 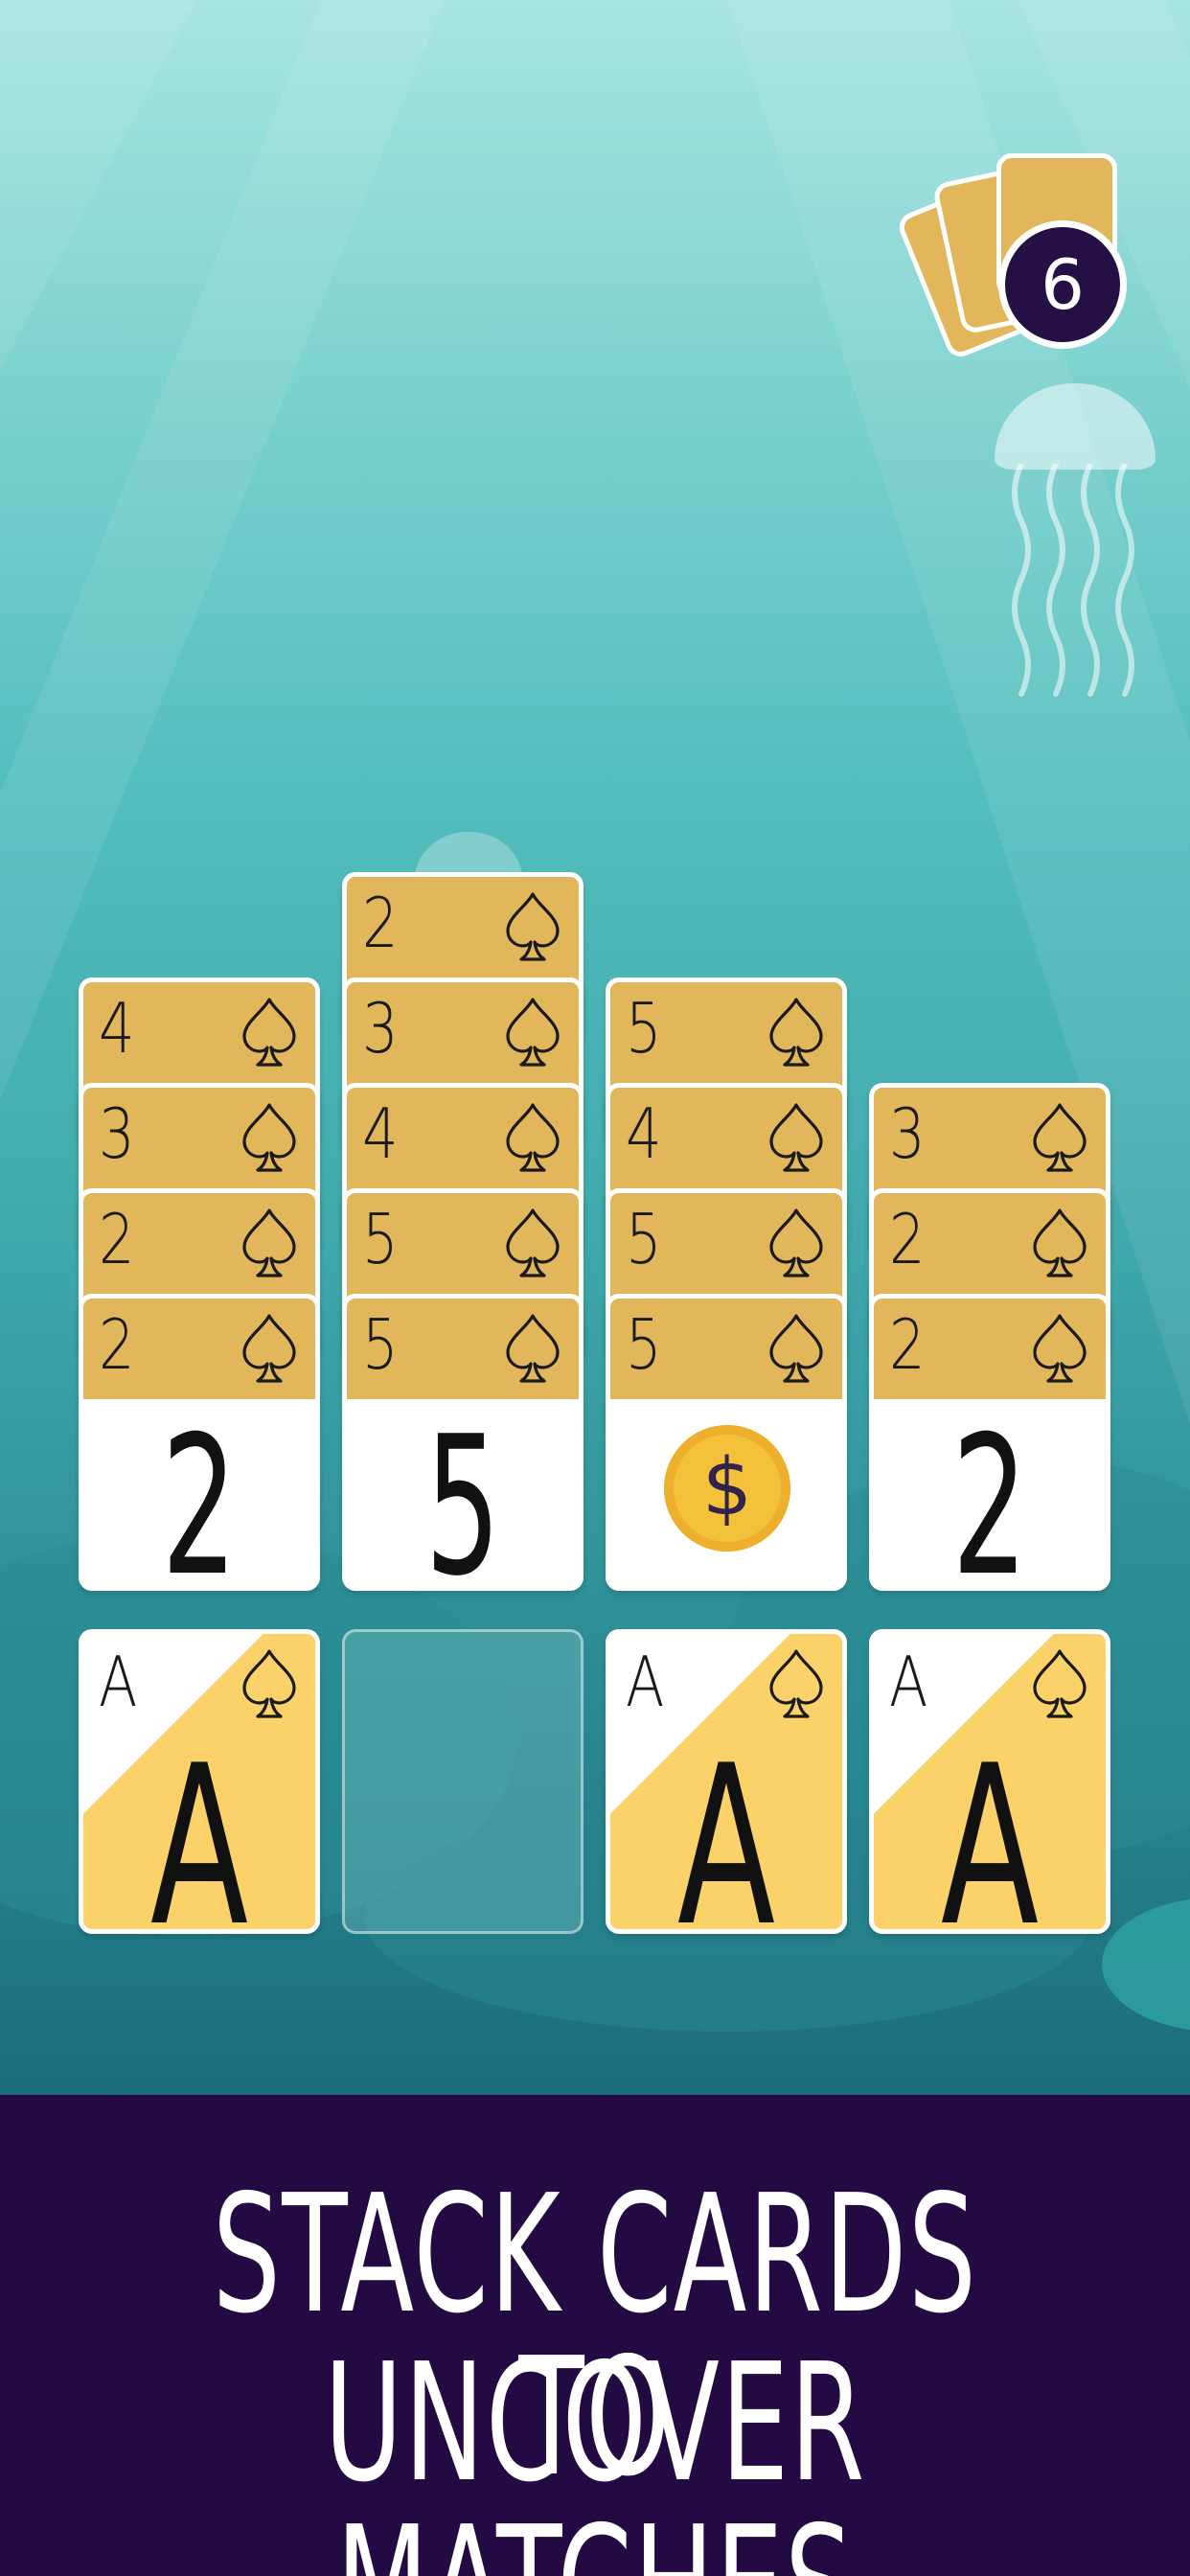 What do you see at coordinates (1063, 284) in the screenshot?
I see `deck-count-badge: 6` at bounding box center [1063, 284].